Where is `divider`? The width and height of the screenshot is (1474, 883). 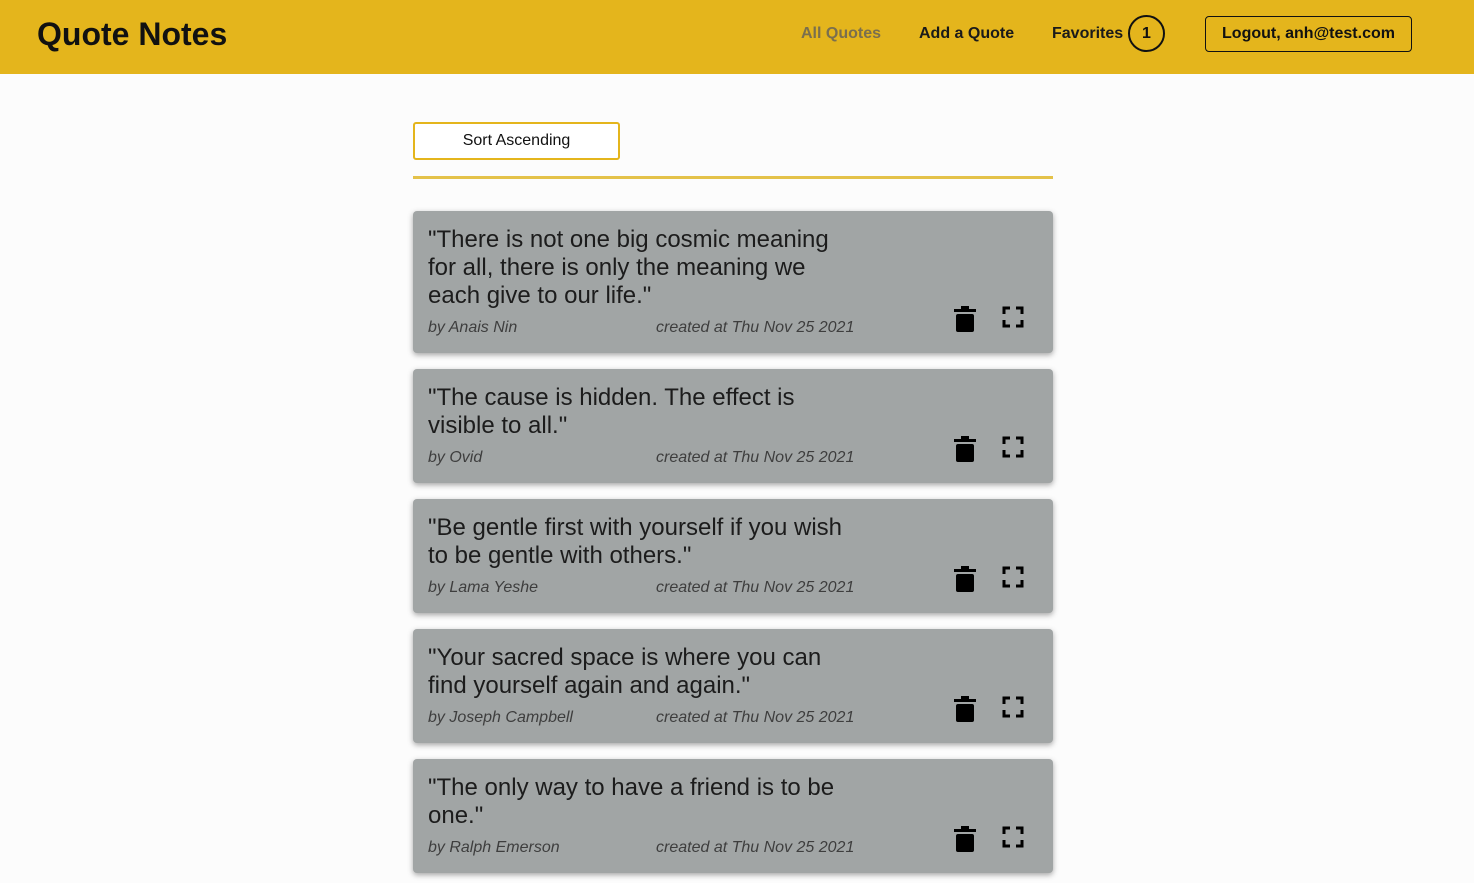 divider is located at coordinates (733, 177).